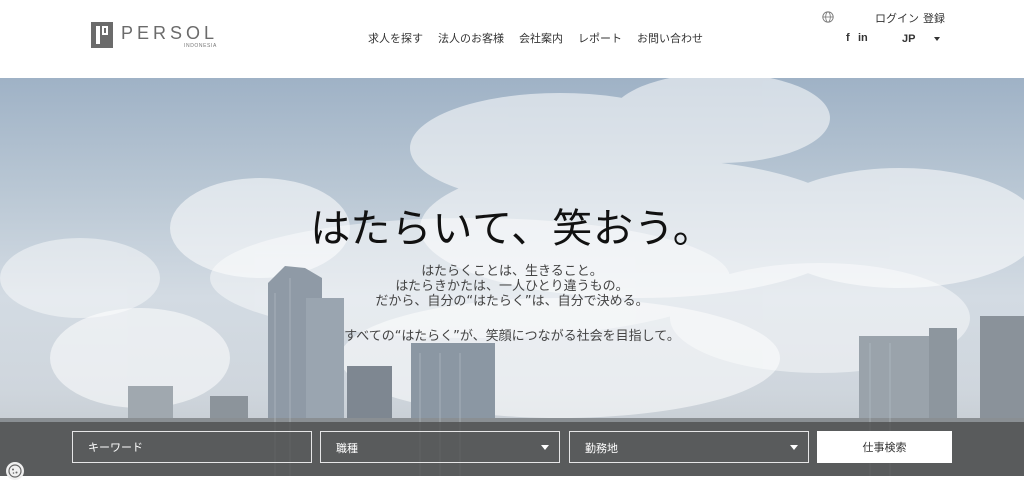  I want to click on language-selector: JP, so click(908, 39).